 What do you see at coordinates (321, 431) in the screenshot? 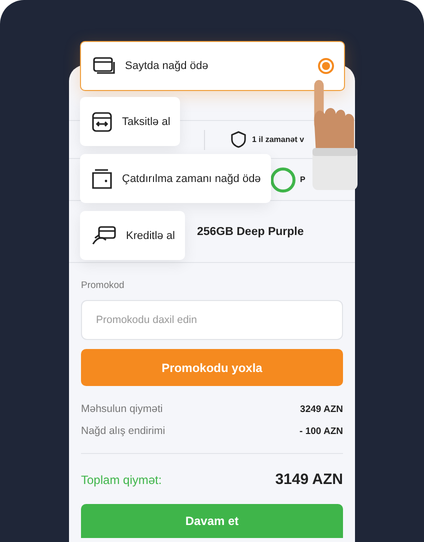
I see `summary-value: - 100 AZN` at bounding box center [321, 431].